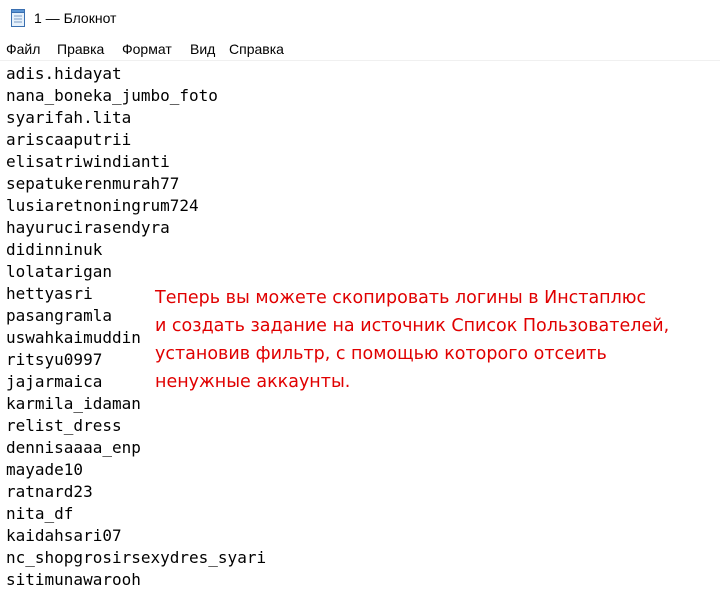 This screenshot has width=720, height=591. What do you see at coordinates (147, 49) in the screenshot?
I see `menu-format: Формат` at bounding box center [147, 49].